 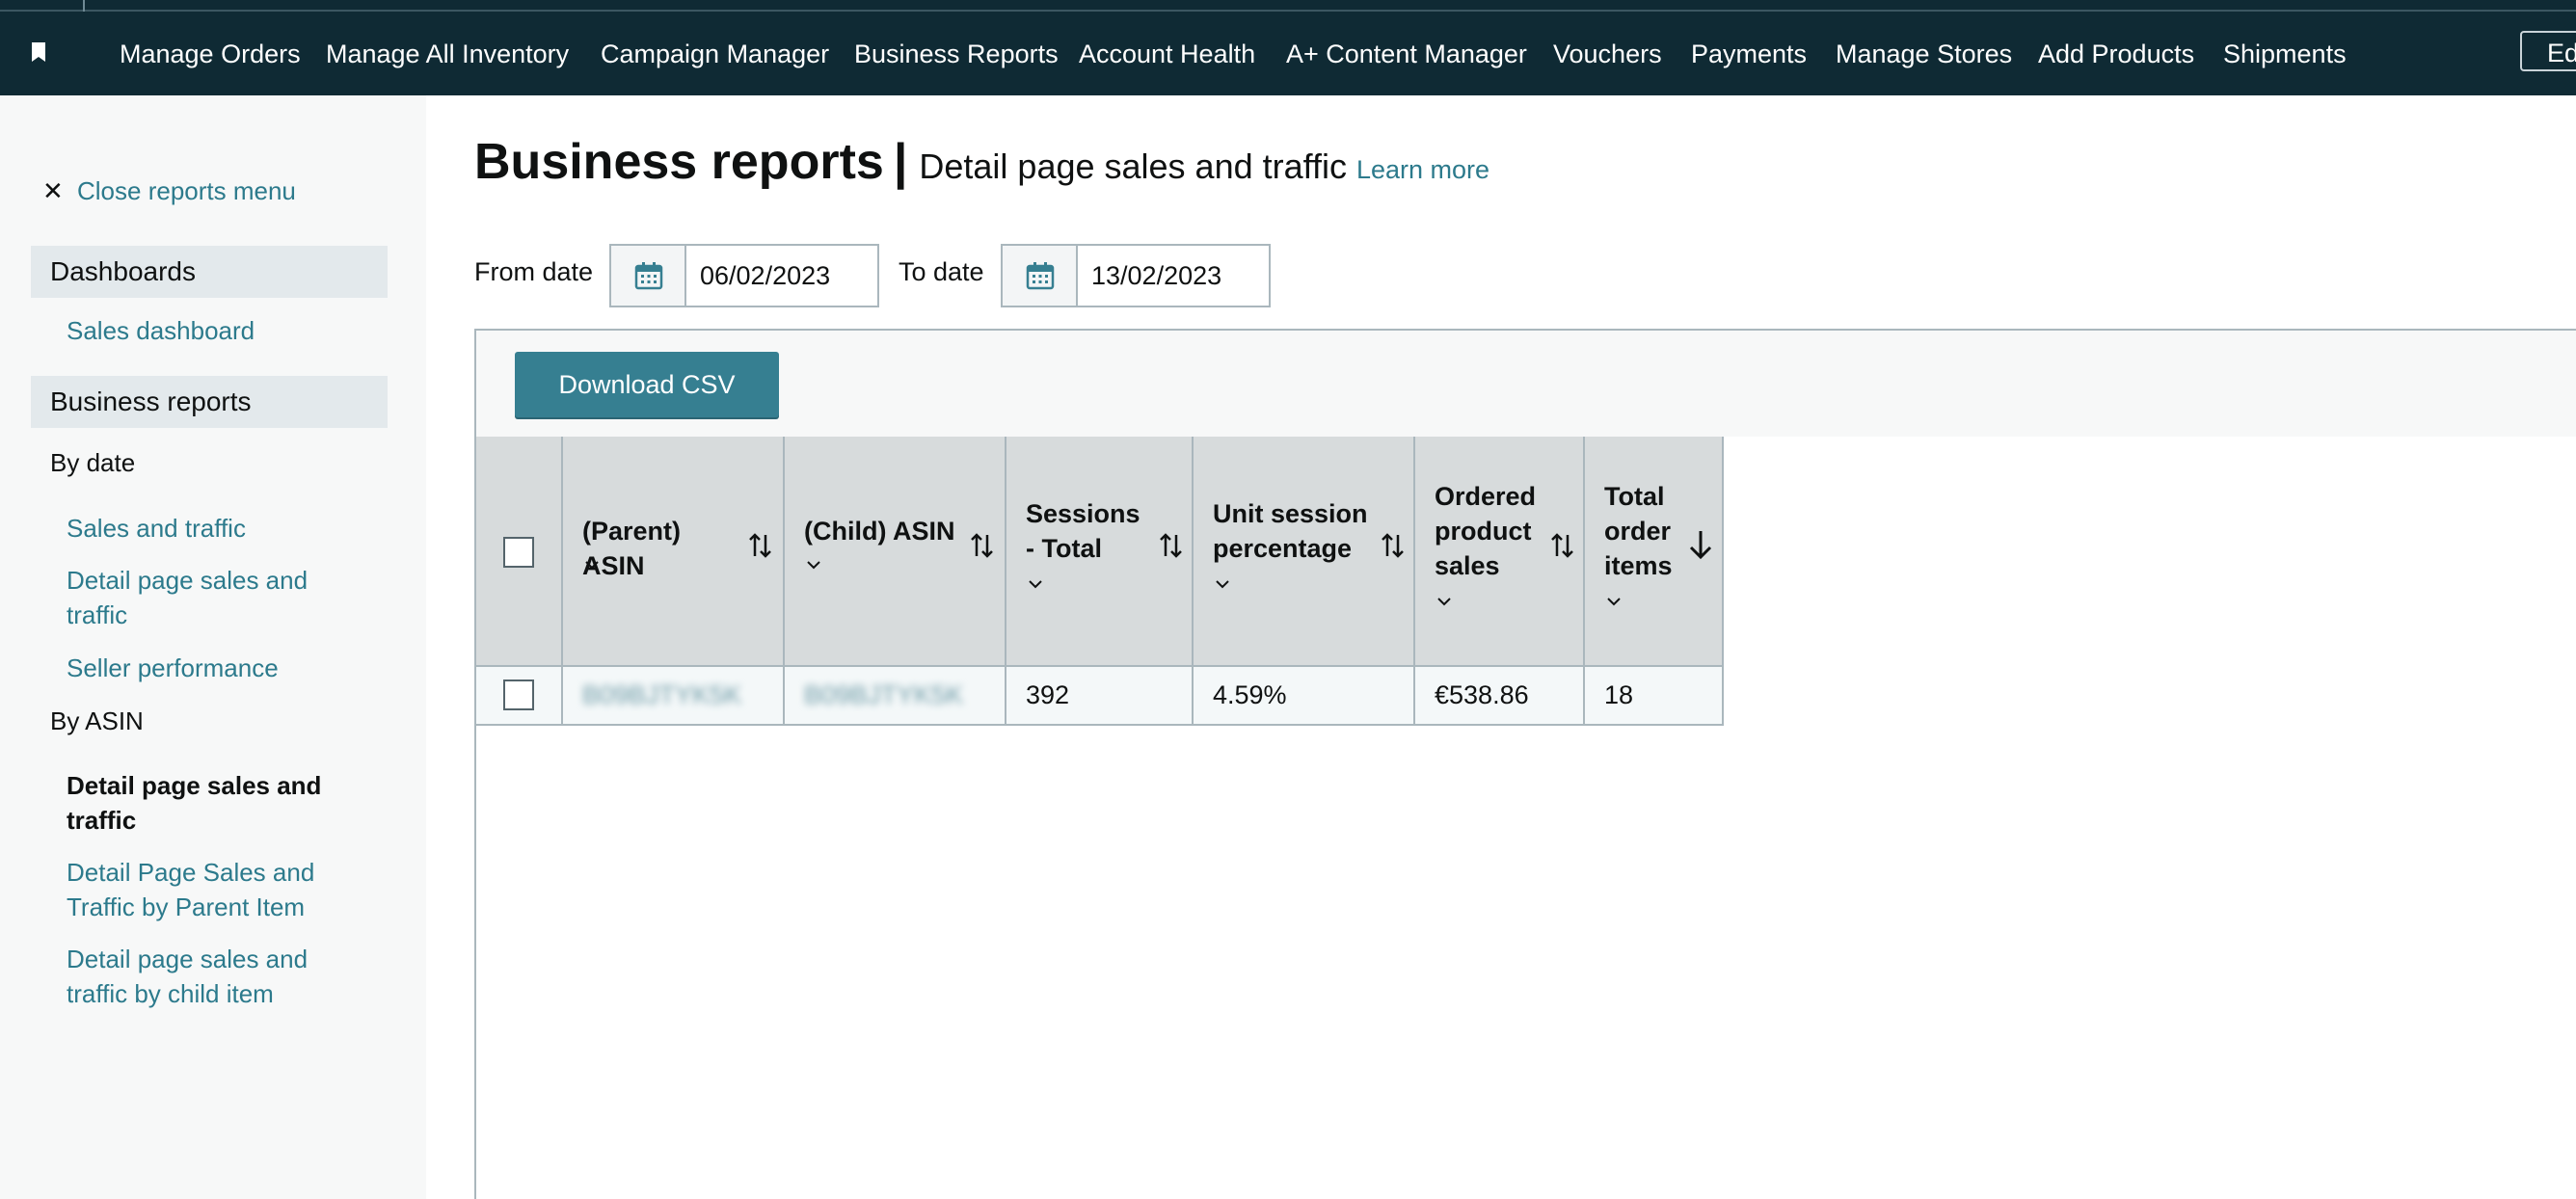 What do you see at coordinates (97, 720) in the screenshot?
I see `sidebar-label-by-asin: By ASIN` at bounding box center [97, 720].